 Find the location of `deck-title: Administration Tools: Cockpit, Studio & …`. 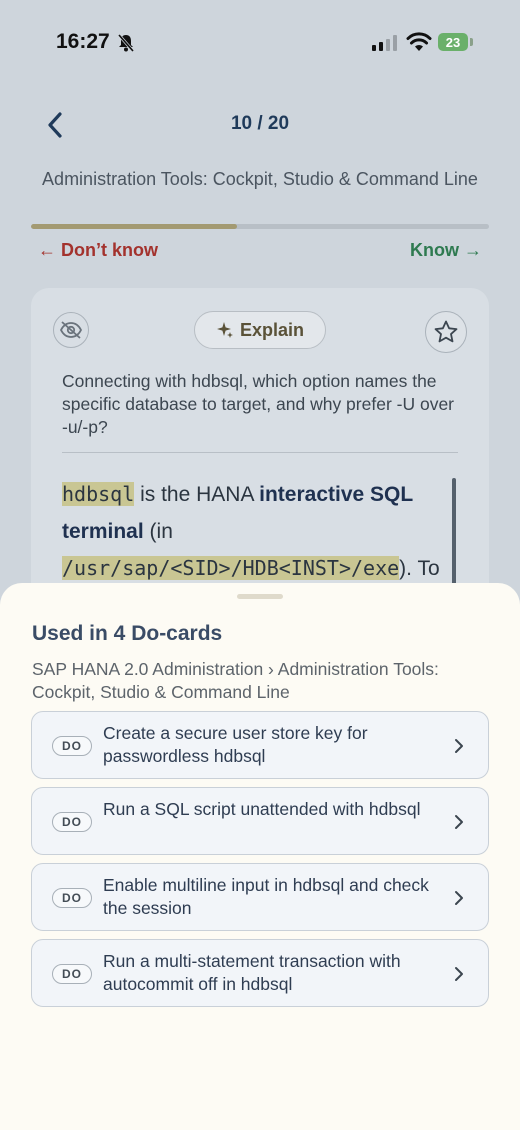

deck-title: Administration Tools: Cockpit, Studio & … is located at coordinates (260, 179).